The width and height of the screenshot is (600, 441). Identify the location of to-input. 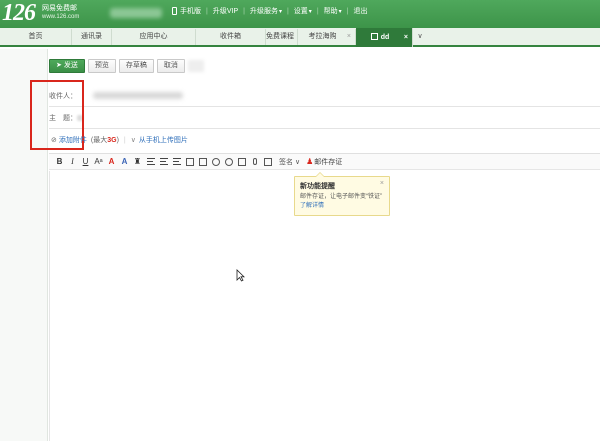
(331, 96).